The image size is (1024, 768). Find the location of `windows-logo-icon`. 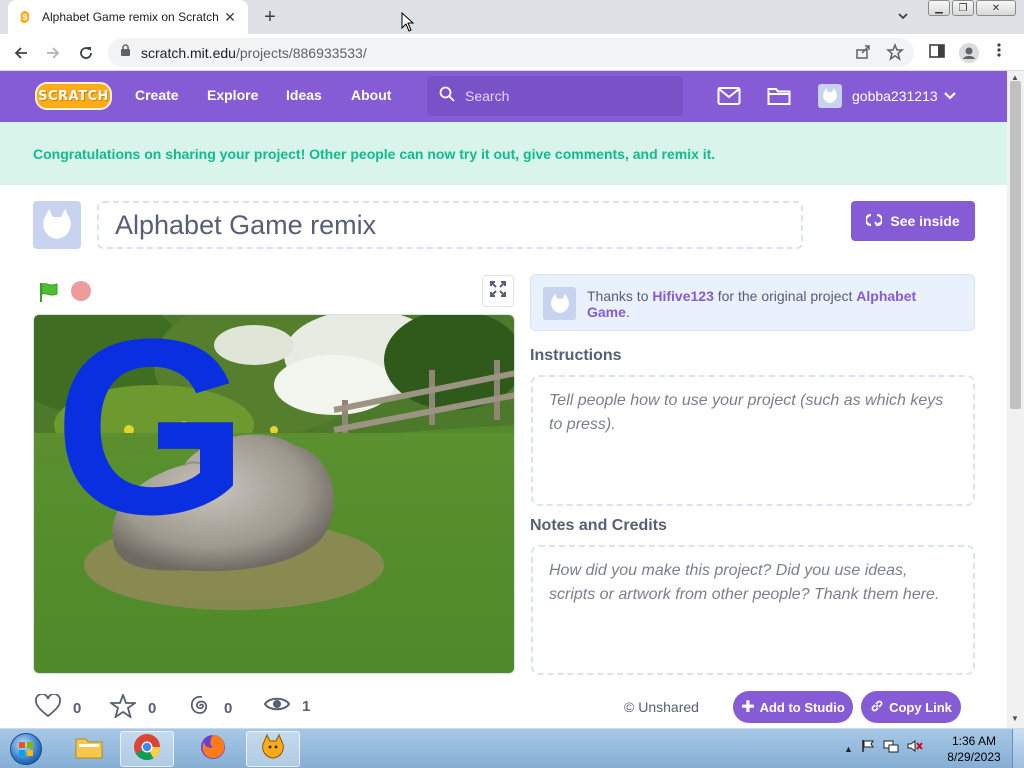

windows-logo-icon is located at coordinates (26, 749).